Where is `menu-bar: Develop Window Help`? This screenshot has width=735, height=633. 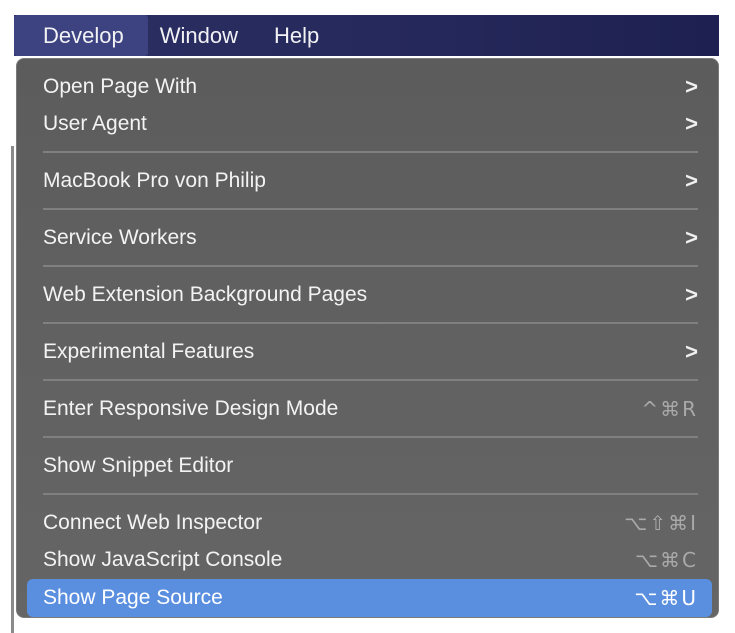
menu-bar: Develop Window Help is located at coordinates (366, 35).